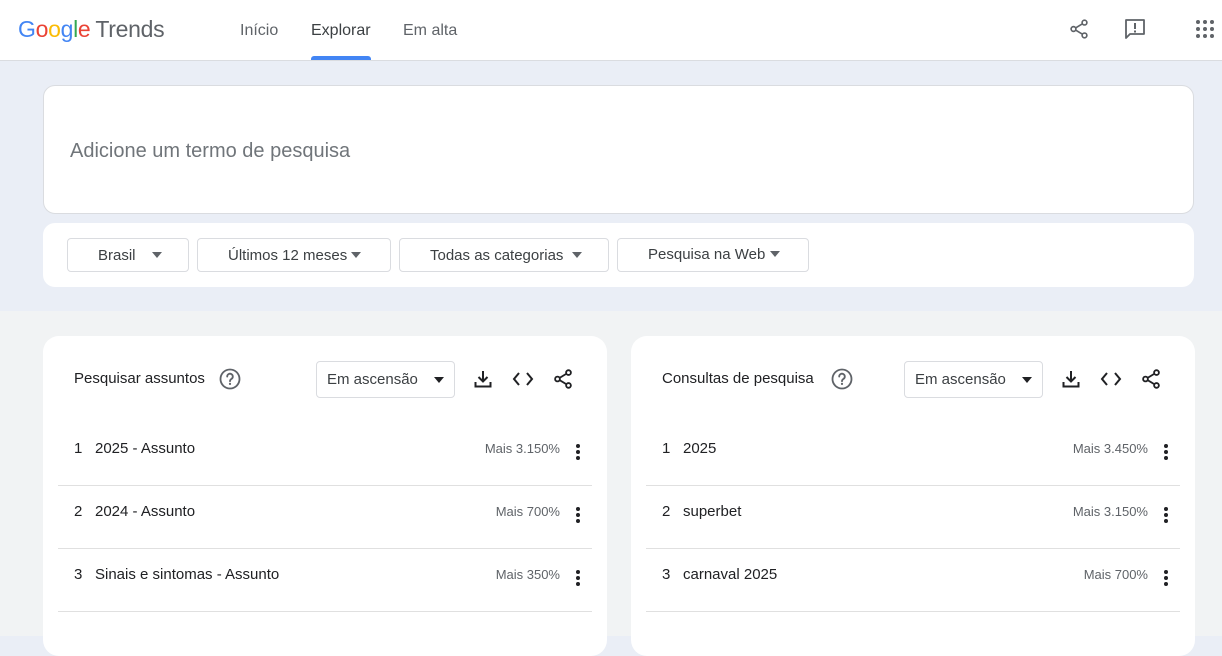  Describe the element at coordinates (430, 30) in the screenshot. I see `tab-em-alta: Em alta` at that location.